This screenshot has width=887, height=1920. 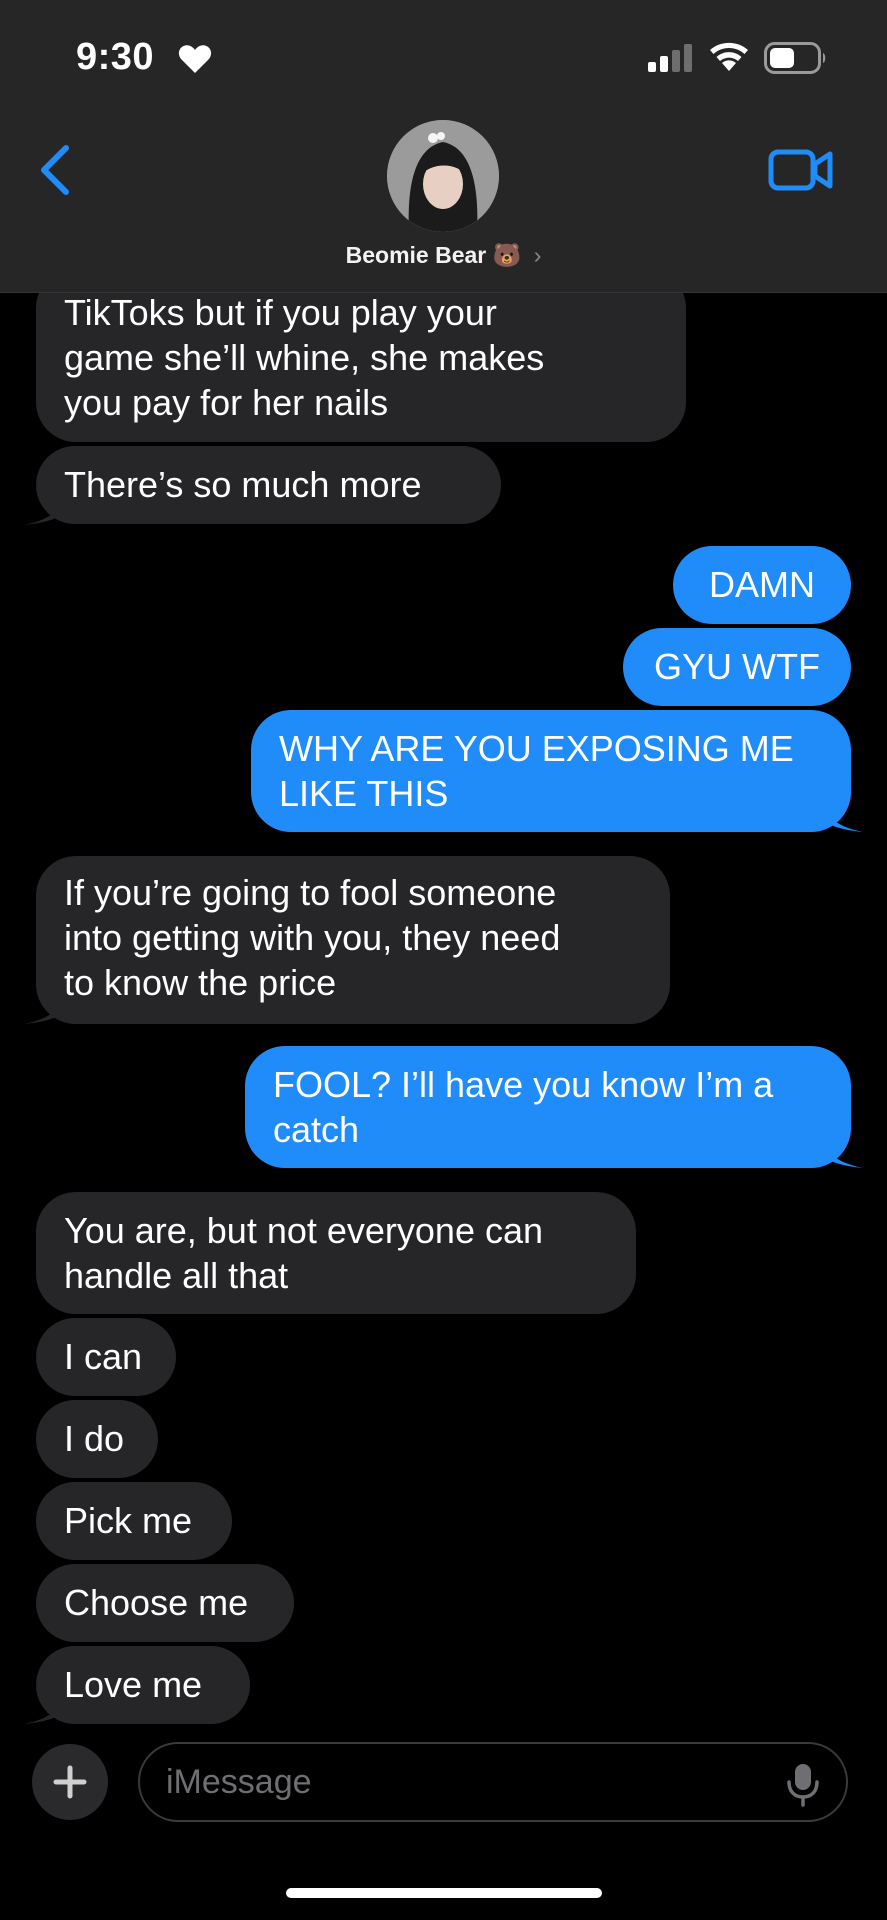 I want to click on contact-avatar, so click(x=443, y=176).